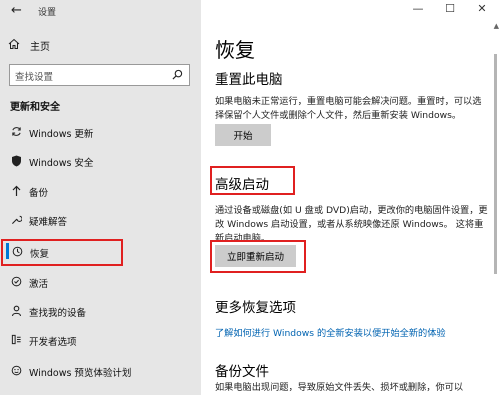 This screenshot has height=395, width=500. I want to click on sidebar-item-label: Windows 安全, so click(61, 163).